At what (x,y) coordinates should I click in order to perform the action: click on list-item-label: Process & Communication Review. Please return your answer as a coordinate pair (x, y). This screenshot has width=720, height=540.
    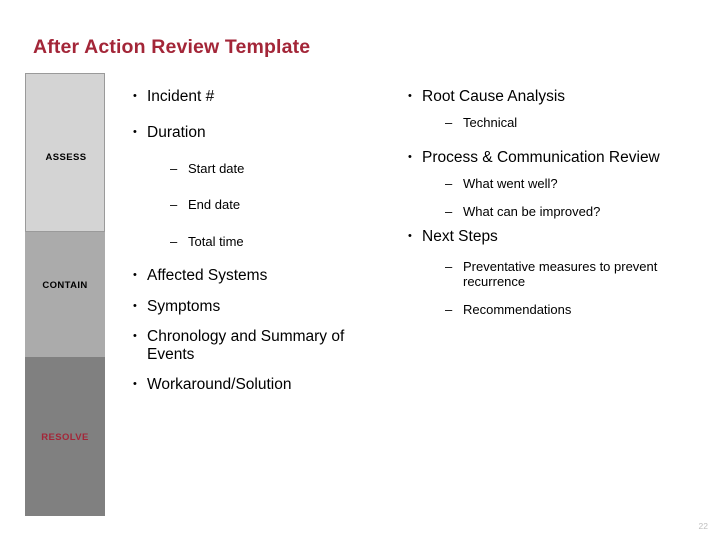
    Looking at the image, I should click on (541, 157).